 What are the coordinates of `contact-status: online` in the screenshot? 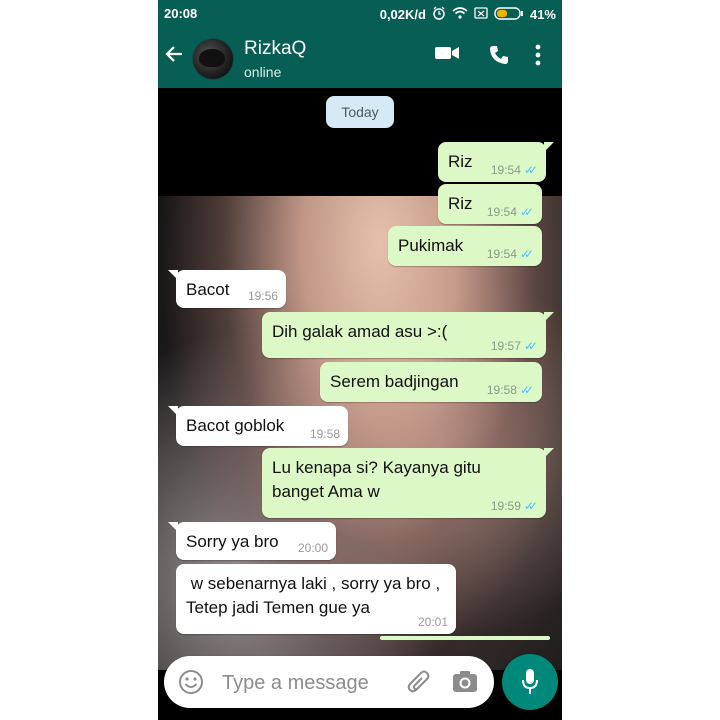 It's located at (263, 72).